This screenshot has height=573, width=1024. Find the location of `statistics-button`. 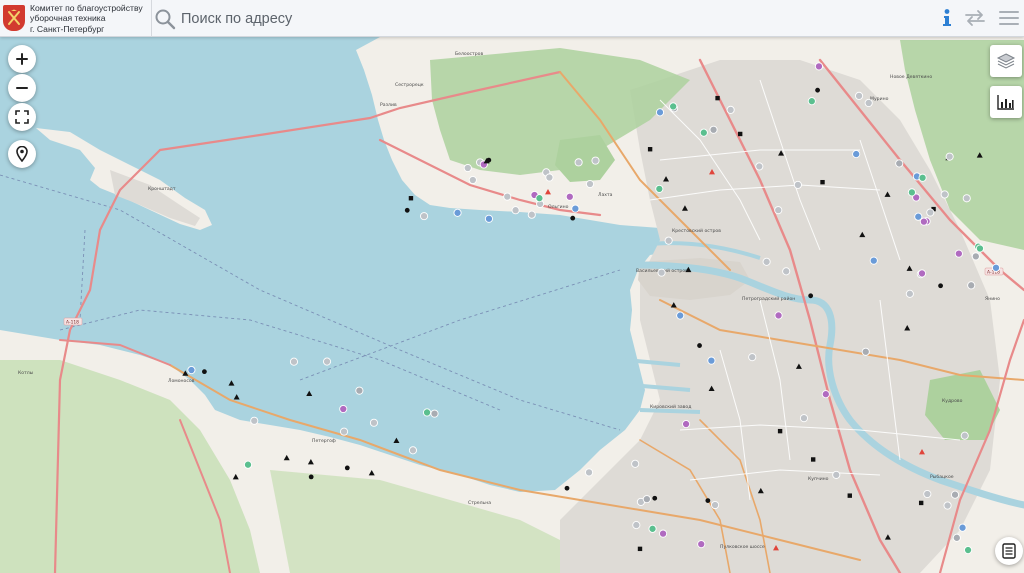

statistics-button is located at coordinates (1006, 102).